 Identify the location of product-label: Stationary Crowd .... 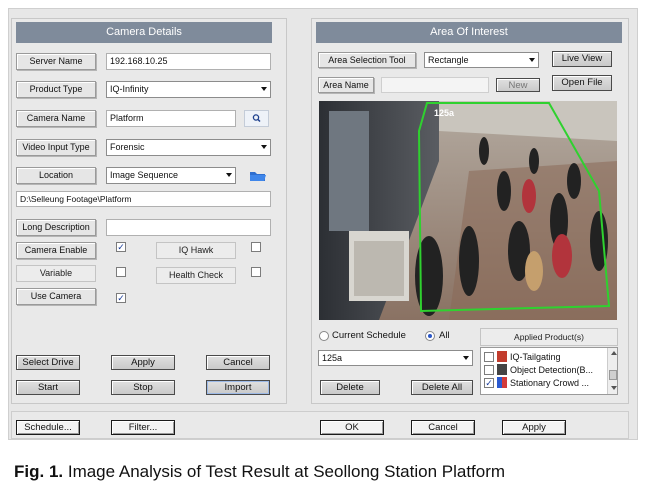
(550, 383).